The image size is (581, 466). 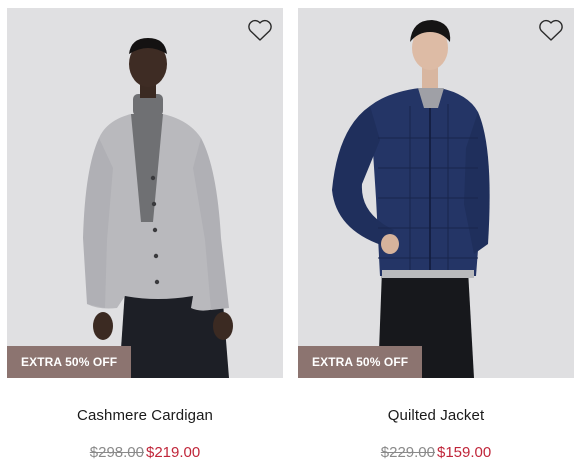 What do you see at coordinates (116, 452) in the screenshot?
I see `original-price: $298.00` at bounding box center [116, 452].